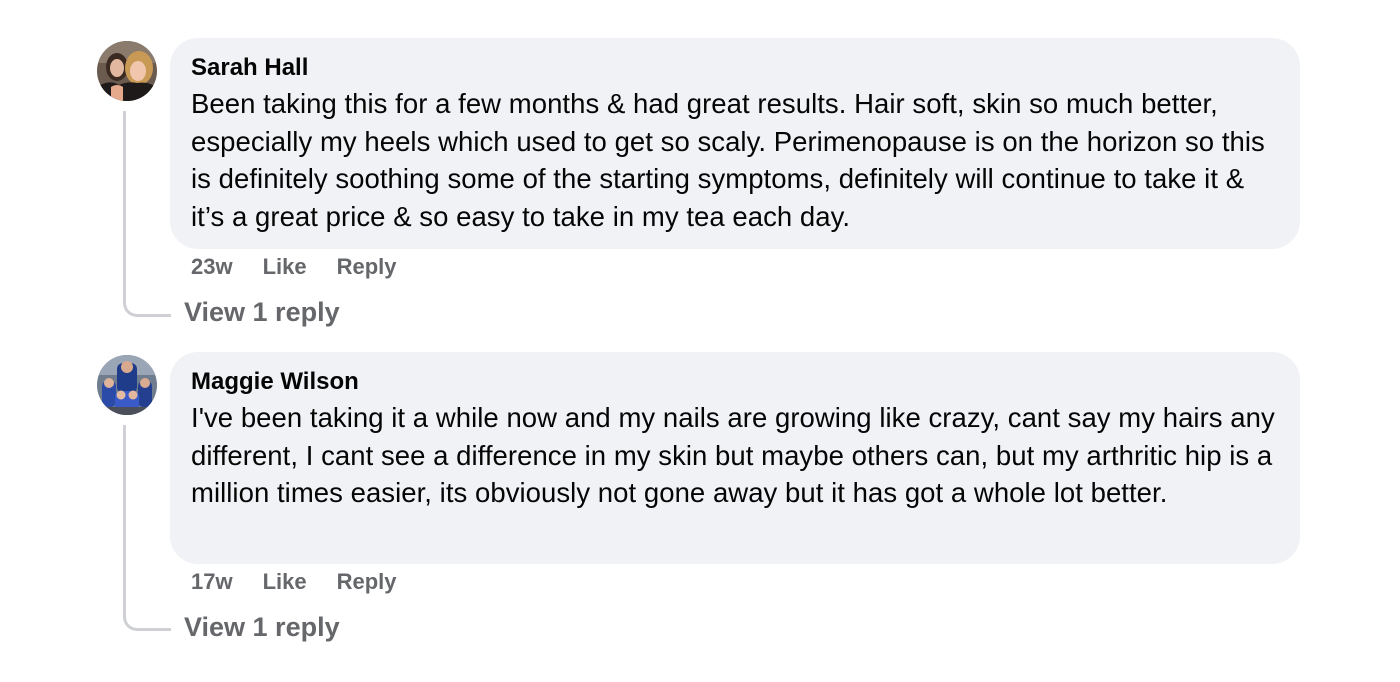 The height and width of the screenshot is (682, 1400). What do you see at coordinates (734, 68) in the screenshot?
I see `comment-author: Sarah Hall` at bounding box center [734, 68].